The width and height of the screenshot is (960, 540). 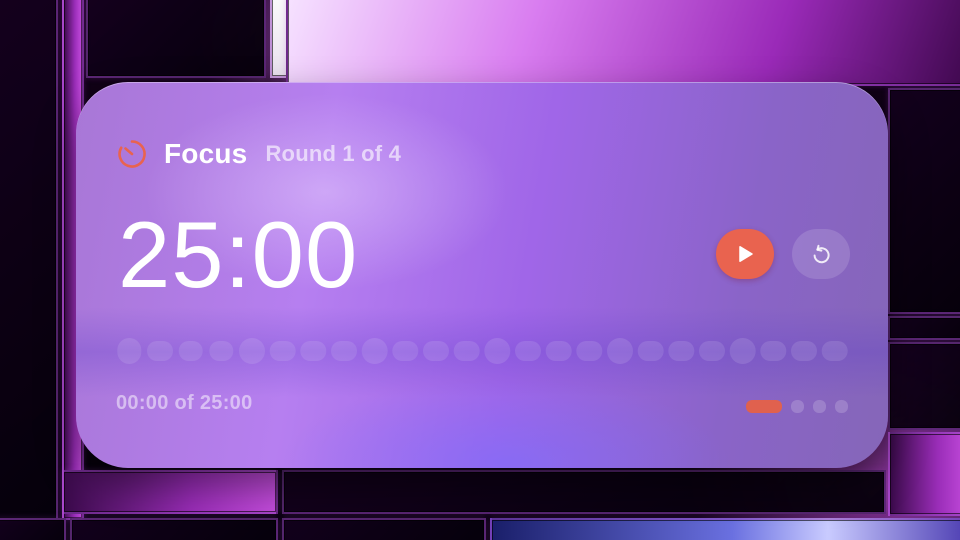 I want to click on timer-icon, so click(x=132, y=154).